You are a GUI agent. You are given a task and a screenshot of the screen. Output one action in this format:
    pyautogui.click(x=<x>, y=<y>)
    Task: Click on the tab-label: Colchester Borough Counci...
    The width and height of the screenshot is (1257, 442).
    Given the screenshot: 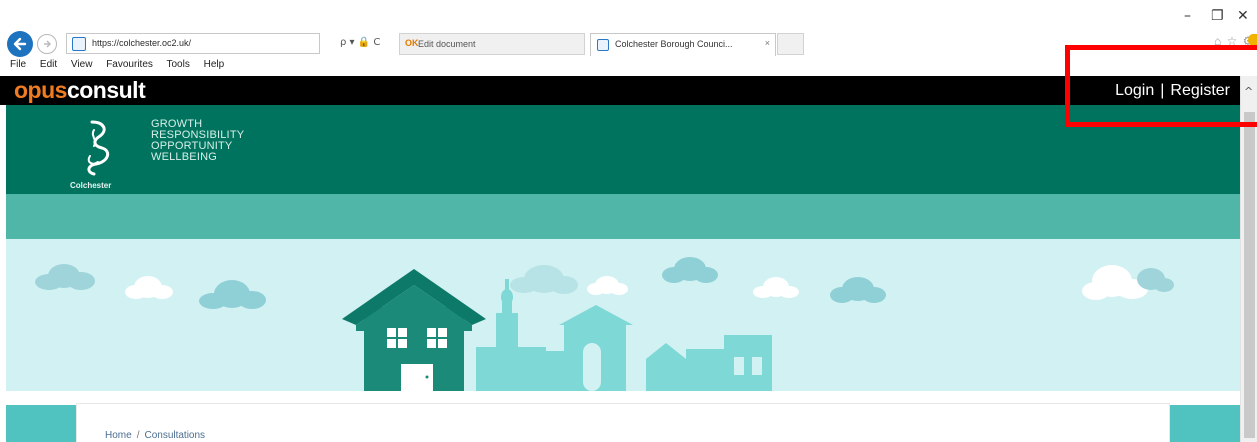 What is the action you would take?
    pyautogui.click(x=674, y=44)
    